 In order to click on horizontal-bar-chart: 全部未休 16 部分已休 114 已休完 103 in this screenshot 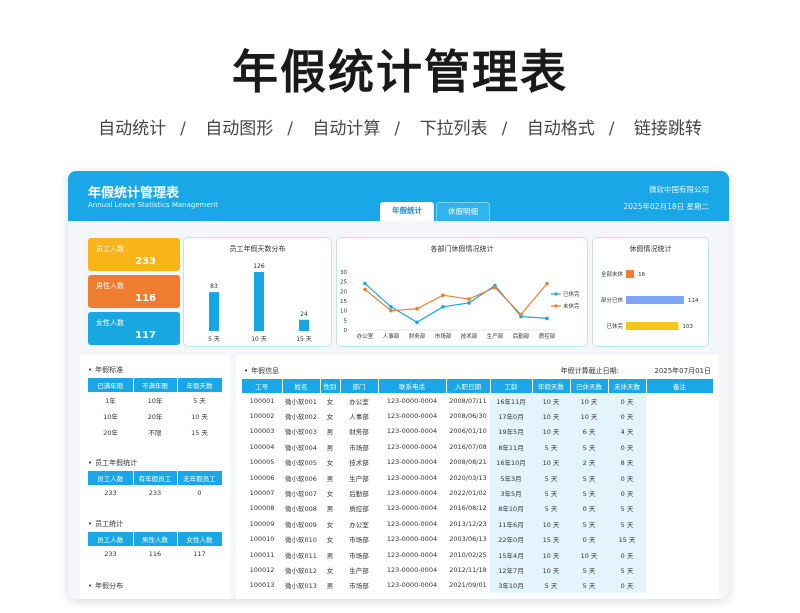, I will do `click(650, 300)`.